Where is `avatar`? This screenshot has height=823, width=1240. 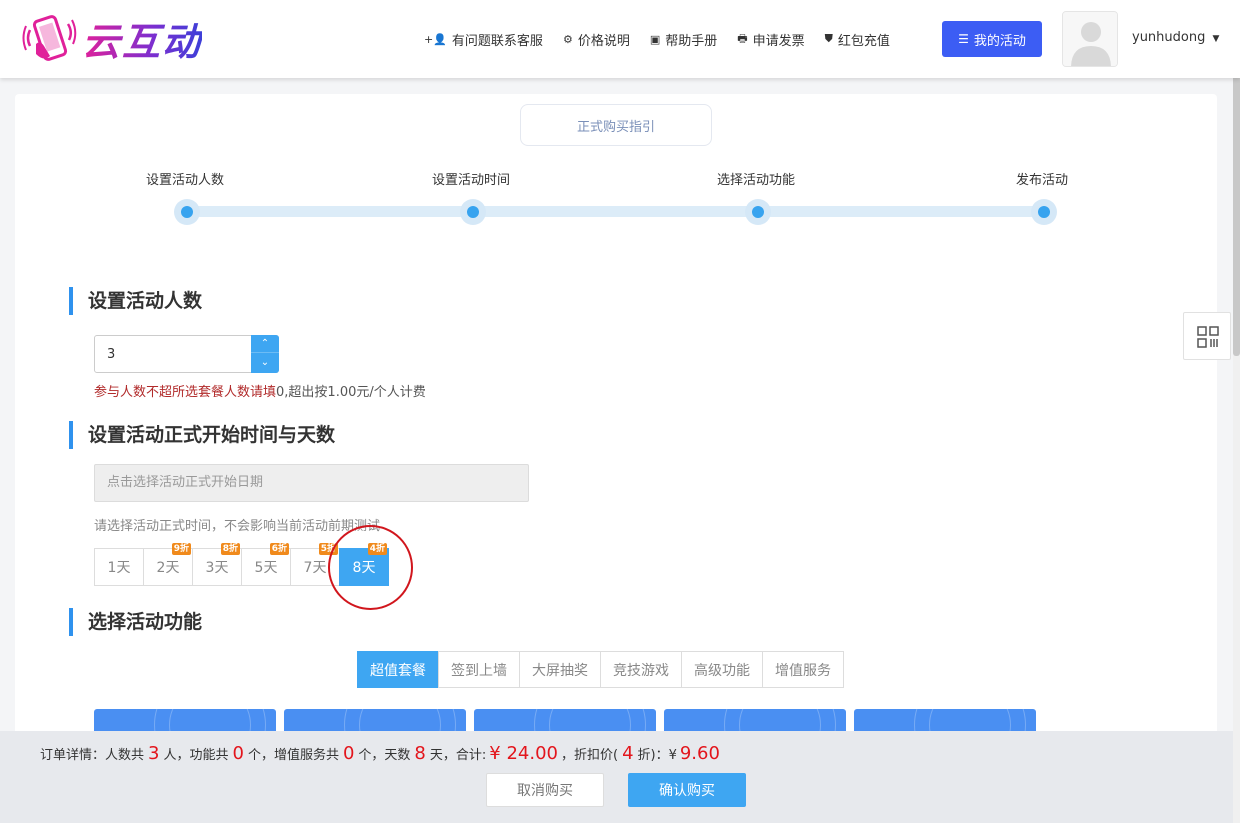
avatar is located at coordinates (1090, 39).